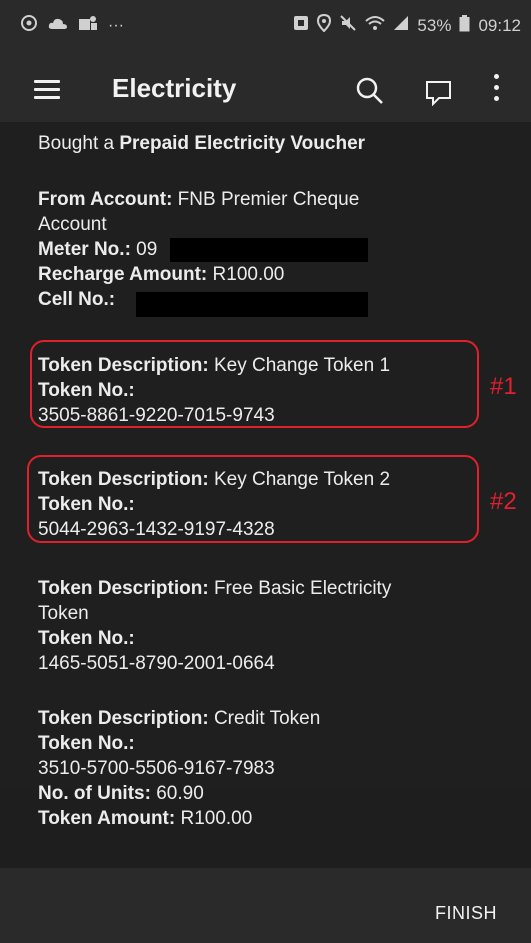 This screenshot has height=943, width=531. What do you see at coordinates (252, 304) in the screenshot?
I see `cell-redaction` at bounding box center [252, 304].